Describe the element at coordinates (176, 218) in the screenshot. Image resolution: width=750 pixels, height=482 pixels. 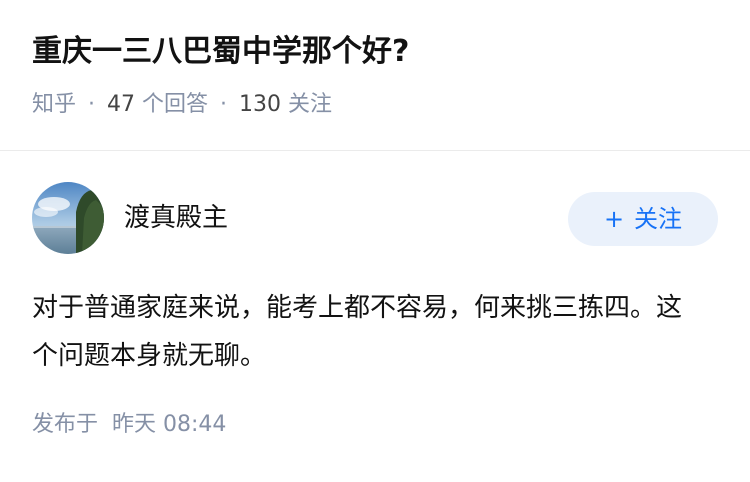
I see `author-name: 渡真殿主` at that location.